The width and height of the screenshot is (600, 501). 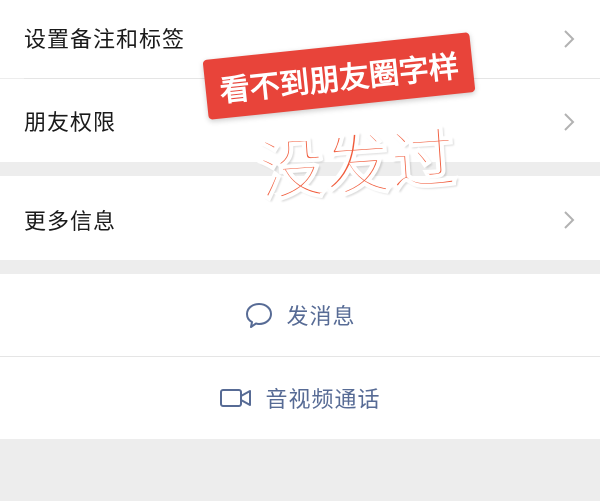 What do you see at coordinates (70, 222) in the screenshot?
I see `row-label-more-info: 更多信息` at bounding box center [70, 222].